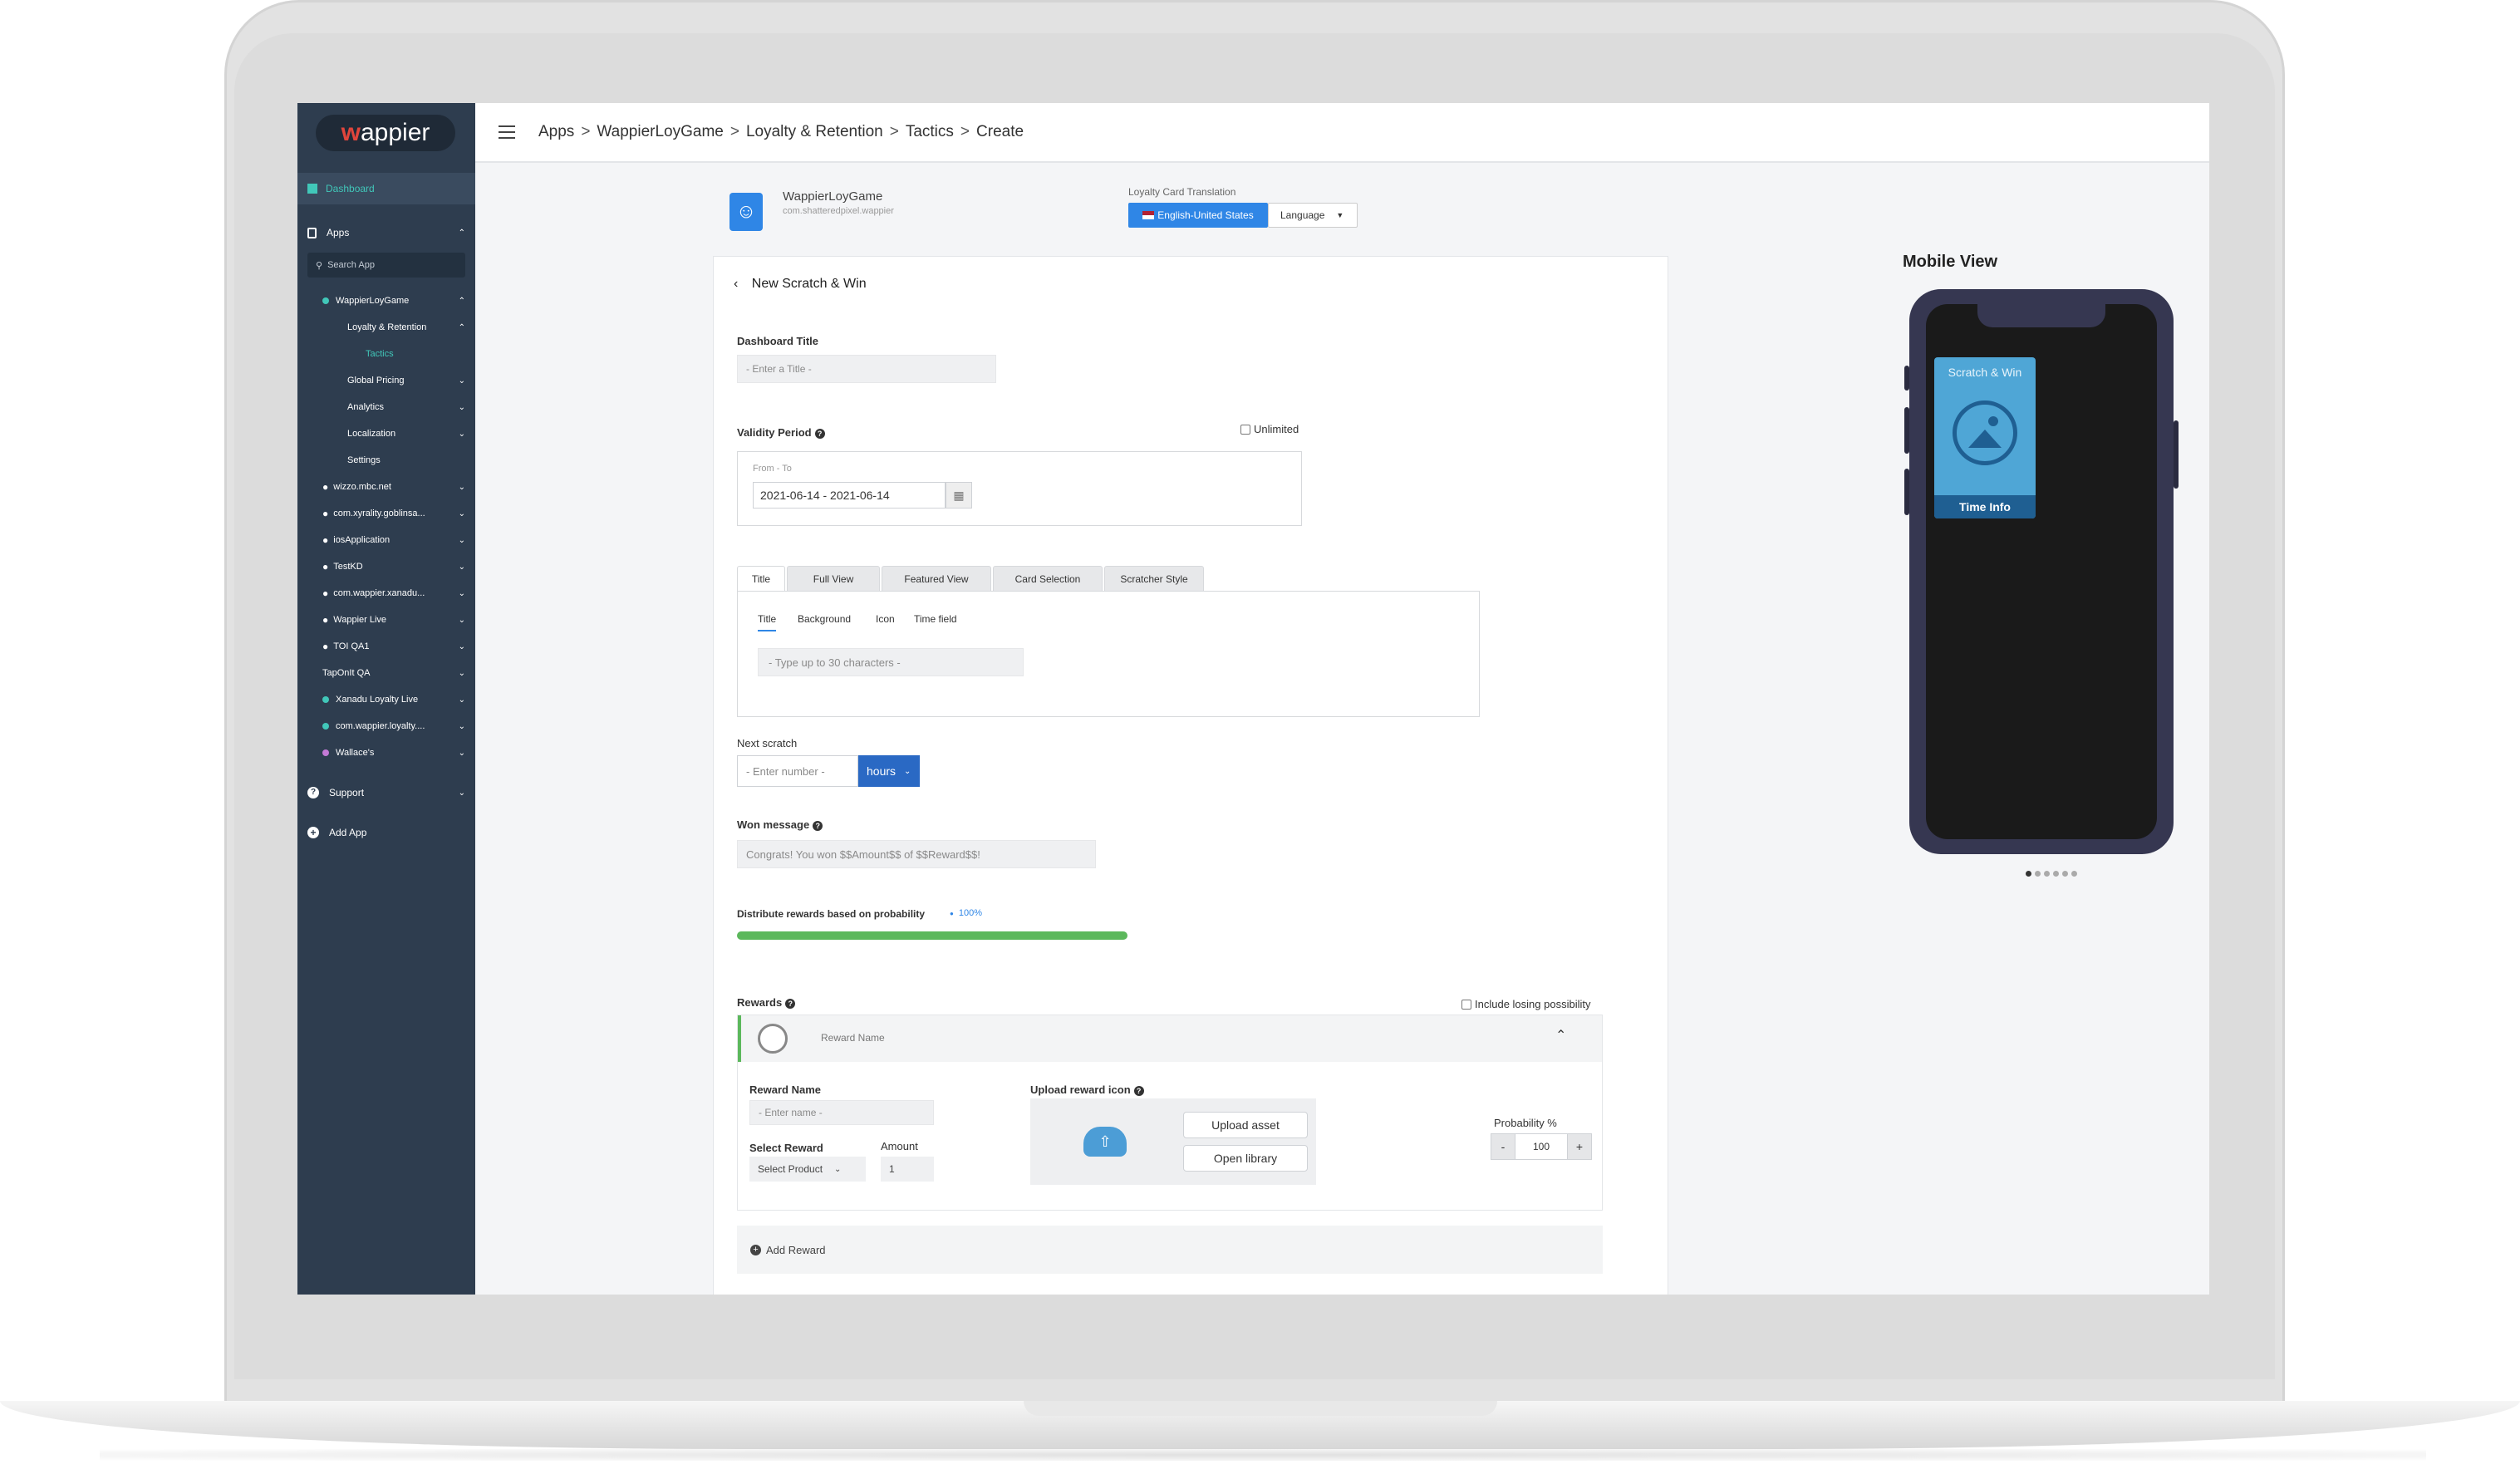 This screenshot has height=1474, width=2520. I want to click on subtab-title: Title, so click(767, 622).